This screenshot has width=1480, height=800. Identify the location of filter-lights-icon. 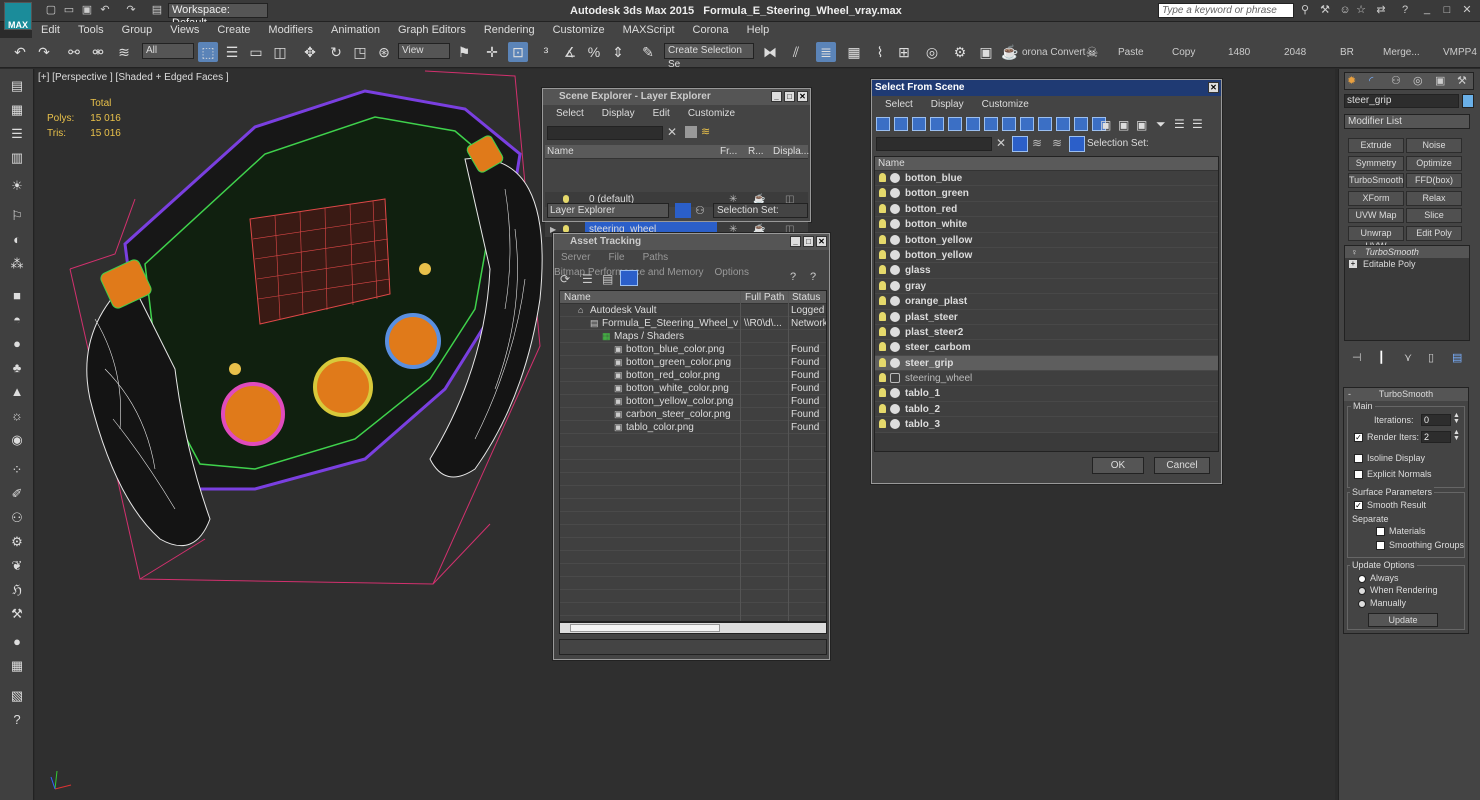
(919, 124).